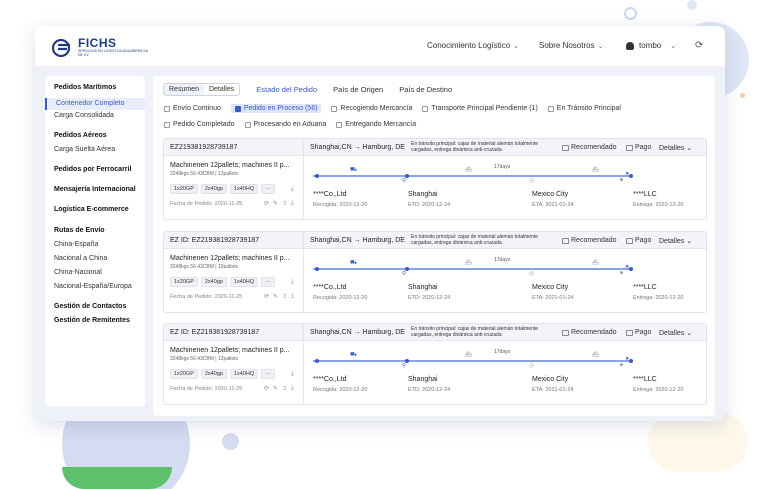  Describe the element at coordinates (480, 108) in the screenshot. I see `filter-checkbox: Transporte Principal Pendiente (1)` at that location.